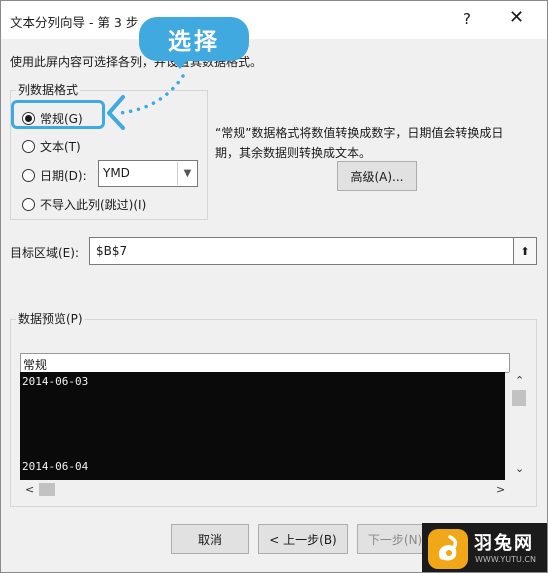 This screenshot has height=573, width=548. What do you see at coordinates (448, 549) in the screenshot?
I see `rabbit-logo-icon` at bounding box center [448, 549].